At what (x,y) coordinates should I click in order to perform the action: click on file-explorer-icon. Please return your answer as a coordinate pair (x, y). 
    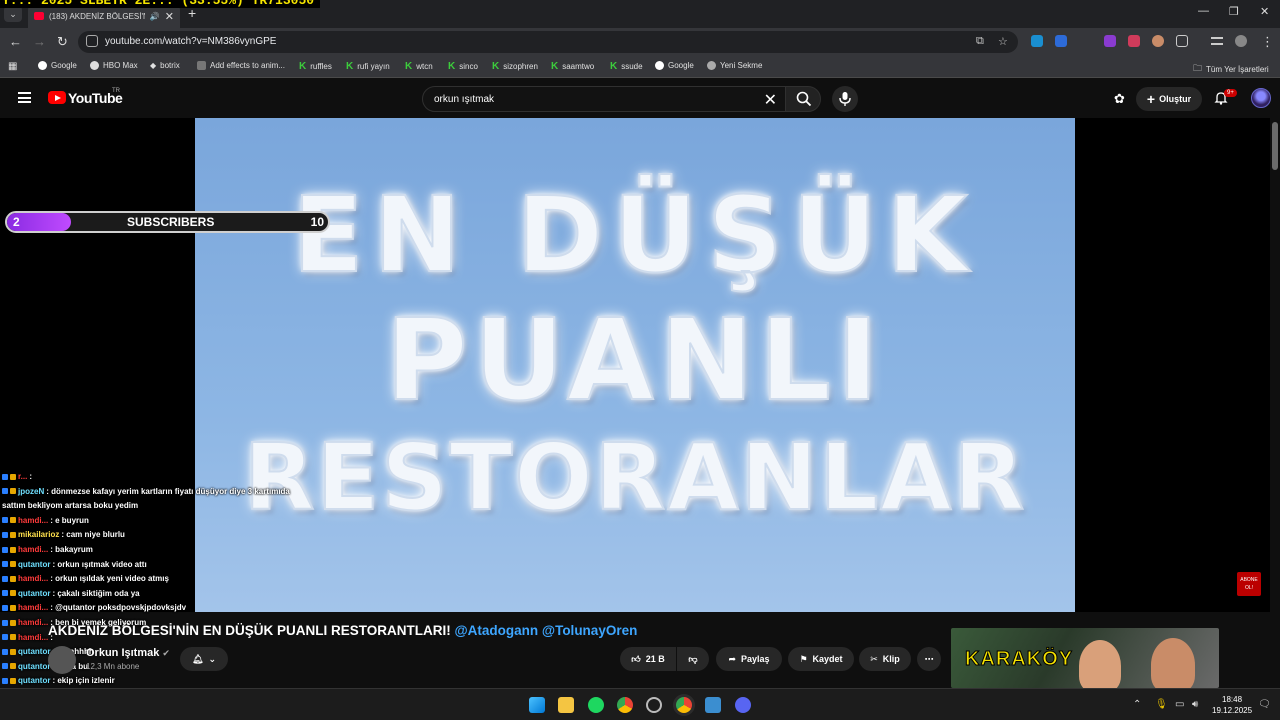
    Looking at the image, I should click on (566, 705).